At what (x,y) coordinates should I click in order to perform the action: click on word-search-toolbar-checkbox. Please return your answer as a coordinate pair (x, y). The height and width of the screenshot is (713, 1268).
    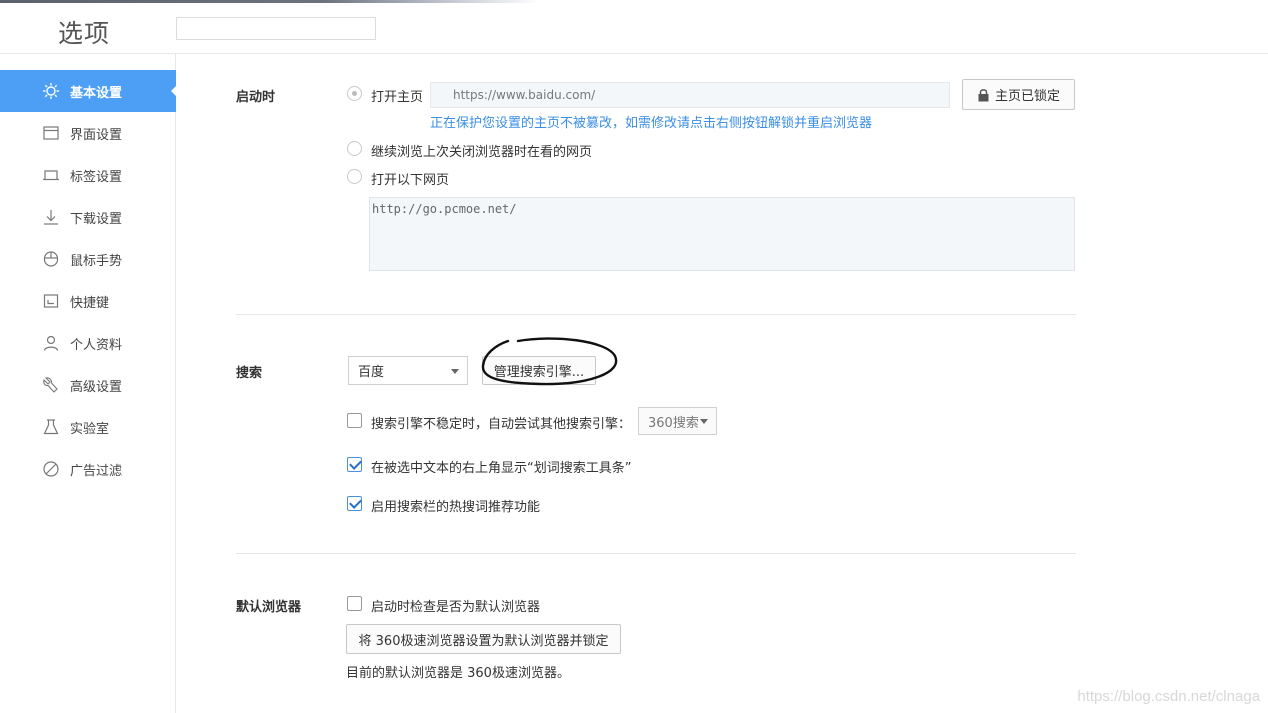
    Looking at the image, I should click on (354, 464).